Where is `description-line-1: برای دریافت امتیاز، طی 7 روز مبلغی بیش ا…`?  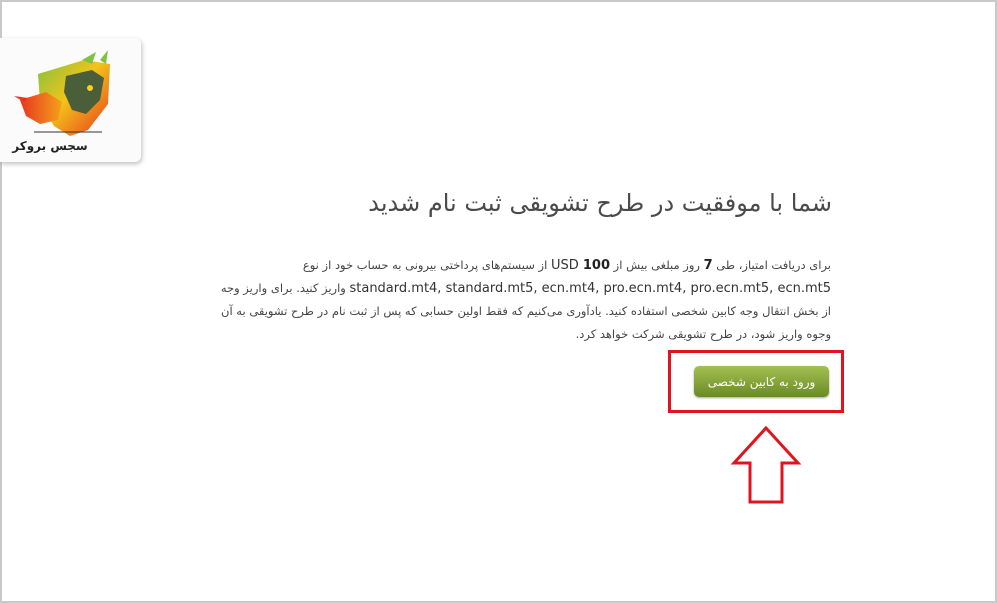
description-line-1: برای دریافت امتیاز، طی 7 روز مبلغی بیش ا… is located at coordinates (566, 265).